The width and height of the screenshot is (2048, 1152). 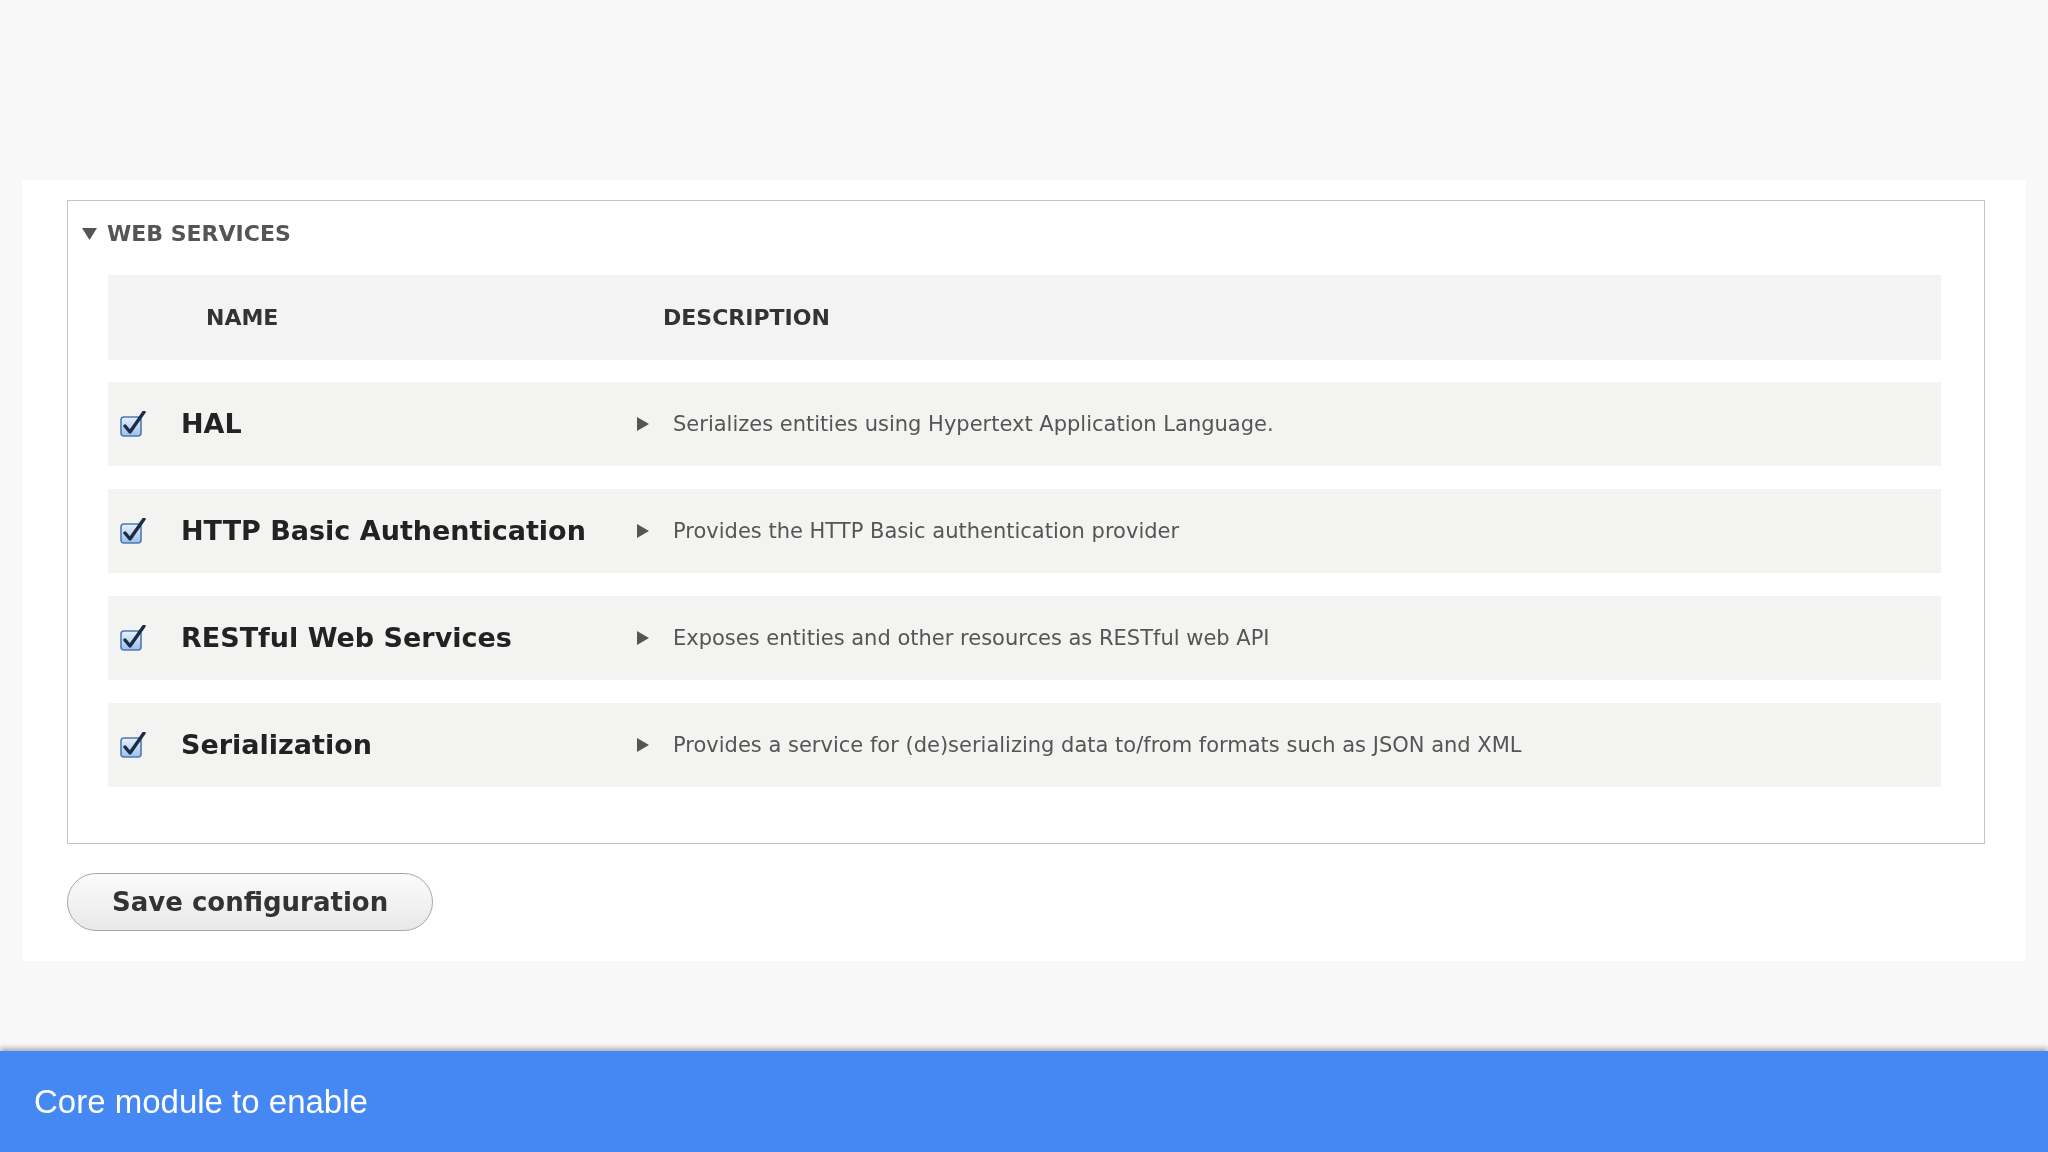 What do you see at coordinates (243, 318) in the screenshot?
I see `column-header: NAME` at bounding box center [243, 318].